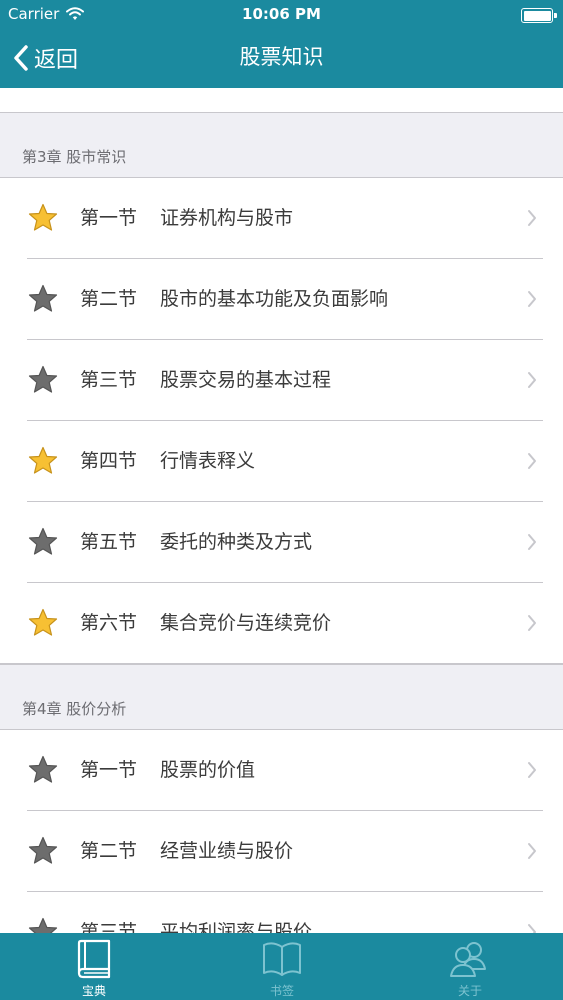  Describe the element at coordinates (281, 770) in the screenshot. I see `section-row: 第一节 股票的价值` at that location.